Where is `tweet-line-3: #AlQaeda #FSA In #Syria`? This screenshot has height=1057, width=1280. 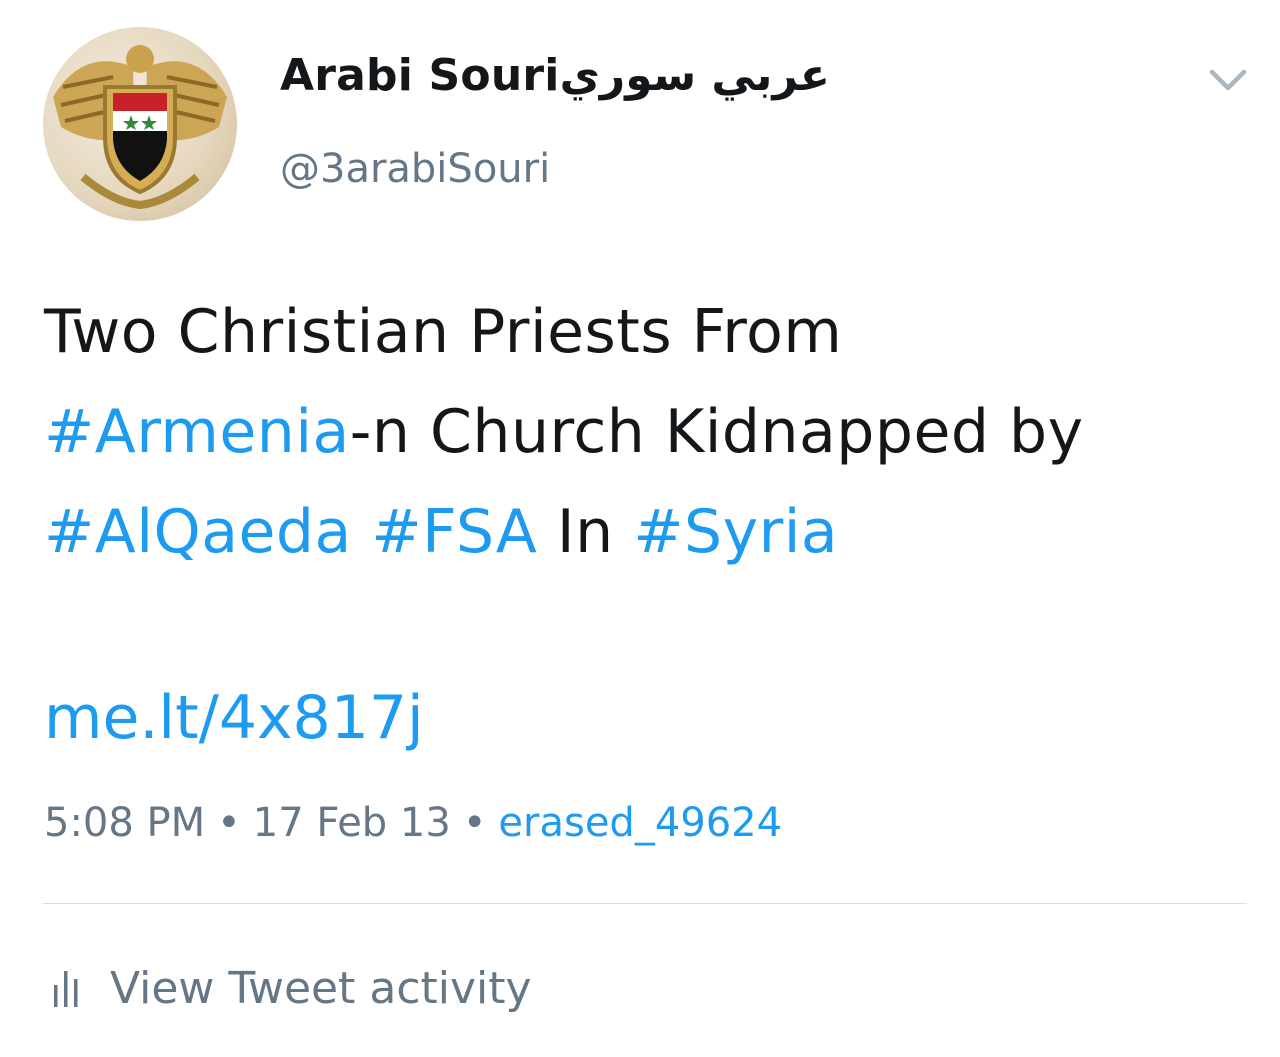 tweet-line-3: #AlQaeda #FSA In #Syria is located at coordinates (644, 532).